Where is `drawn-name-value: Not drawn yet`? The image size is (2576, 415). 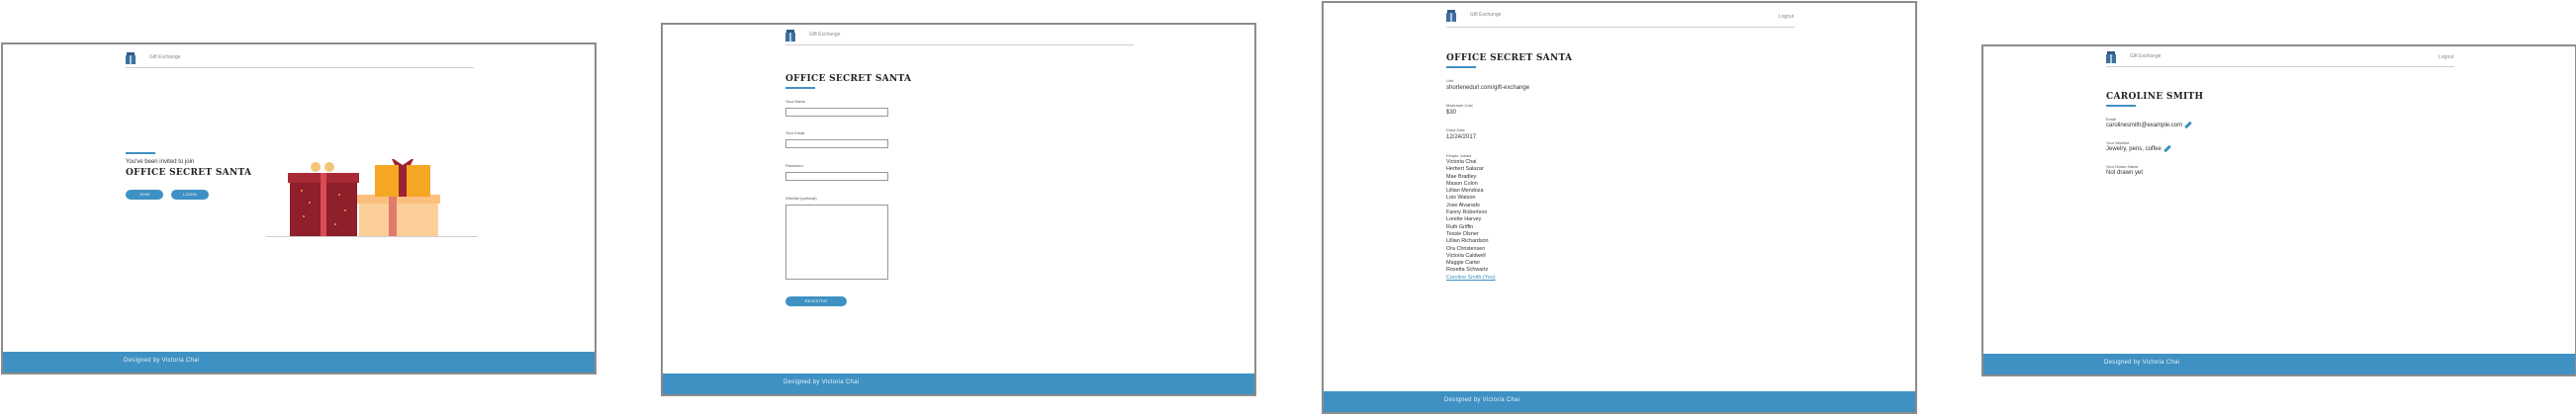
drawn-name-value: Not drawn yet is located at coordinates (2125, 173).